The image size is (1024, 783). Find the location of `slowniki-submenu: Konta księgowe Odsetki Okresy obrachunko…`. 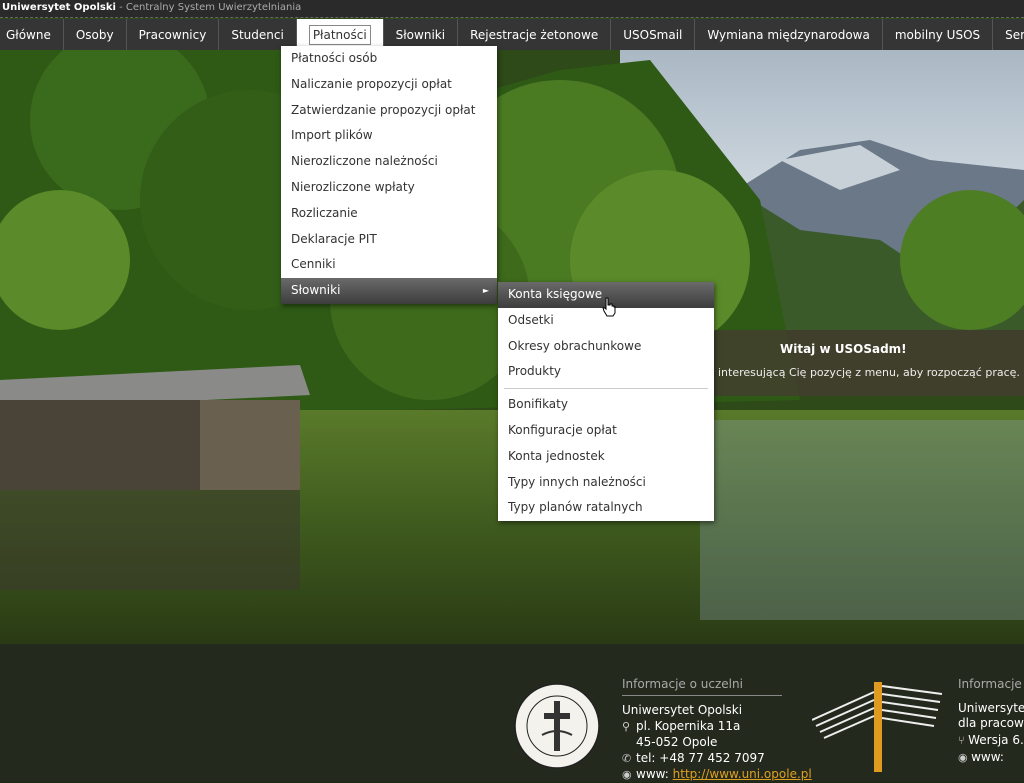

slowniki-submenu: Konta księgowe Odsetki Okresy obrachunko… is located at coordinates (606, 402).